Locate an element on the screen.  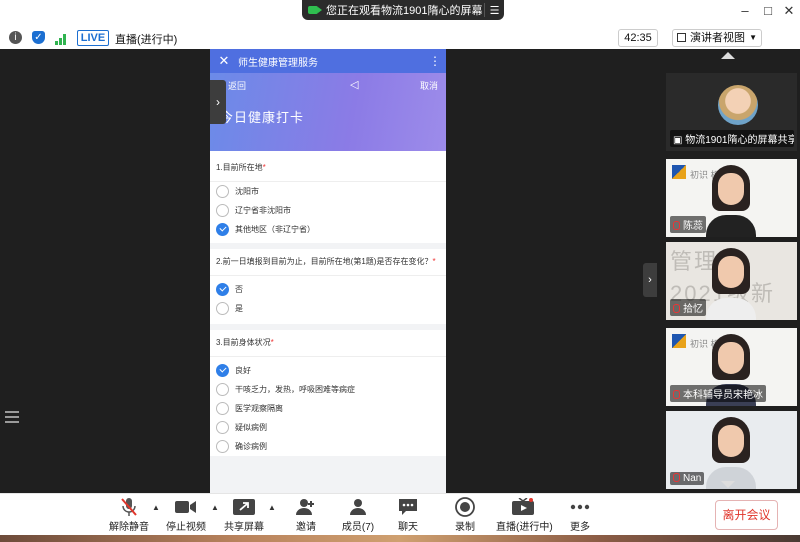
video-tile: 初识 相遇 本科辅导员宋艳冰 is located at coordinates (731, 367).